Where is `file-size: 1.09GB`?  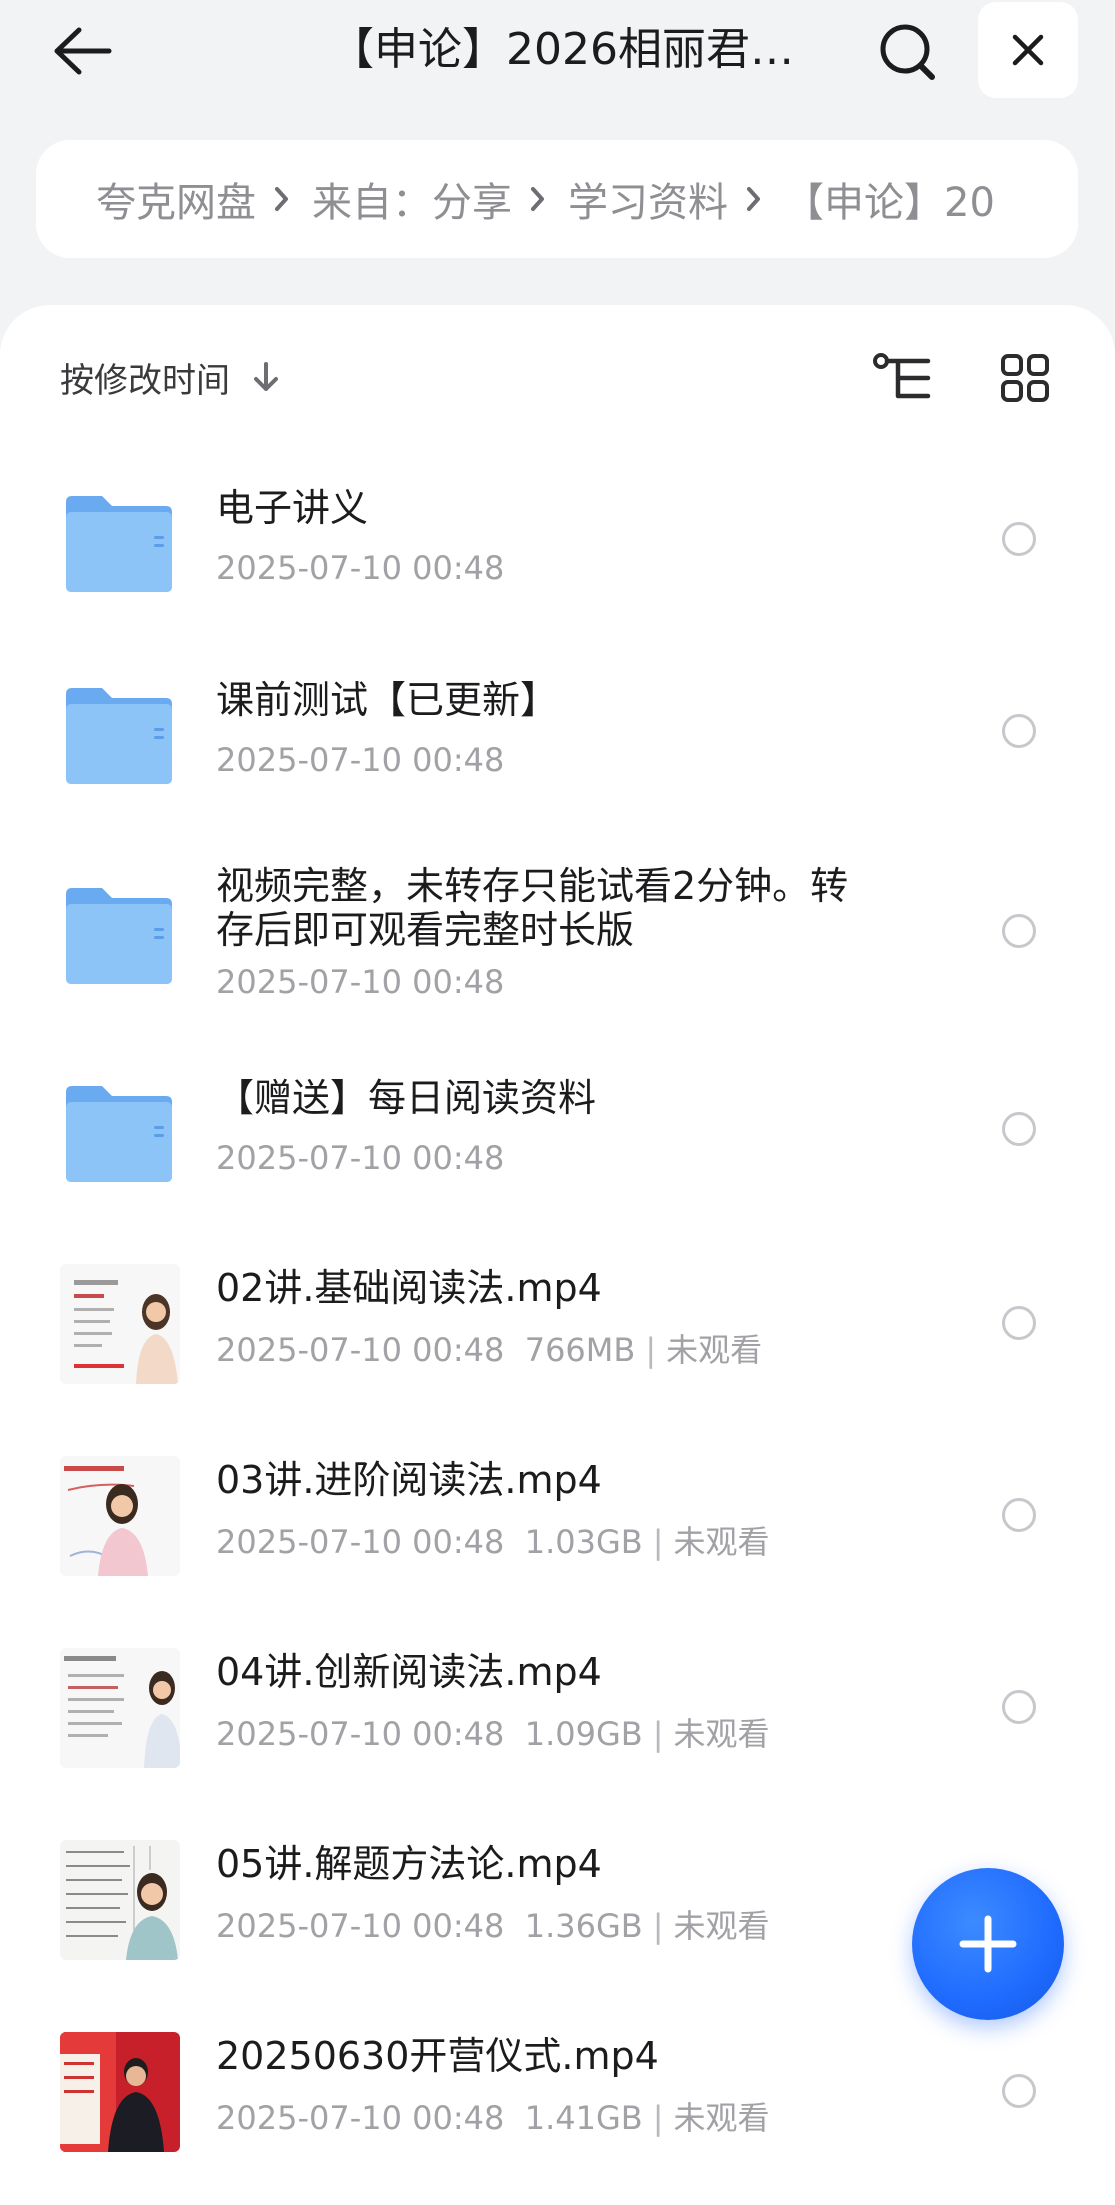 file-size: 1.09GB is located at coordinates (583, 1734).